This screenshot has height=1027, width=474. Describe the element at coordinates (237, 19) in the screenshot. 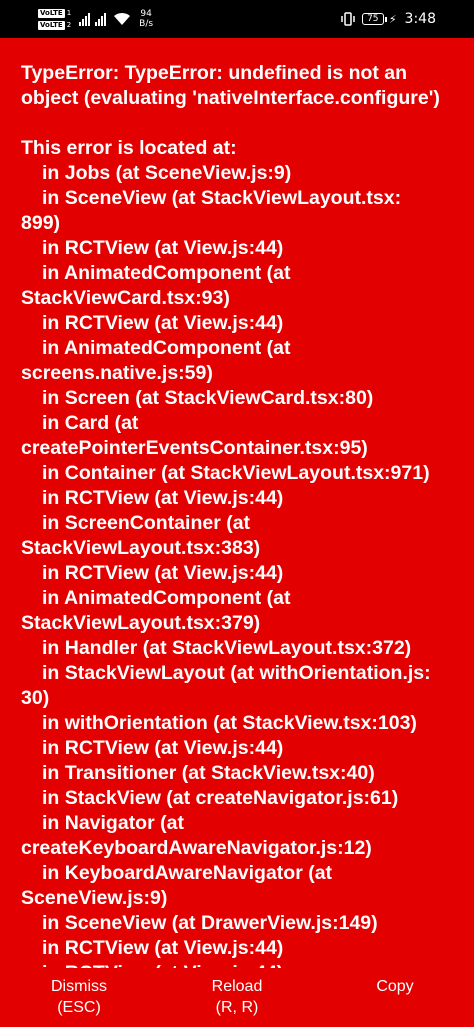

I see `status-bar: VoLTE 1 VoLTE 2 94 B/s 75 ⚡ 3:48` at that location.